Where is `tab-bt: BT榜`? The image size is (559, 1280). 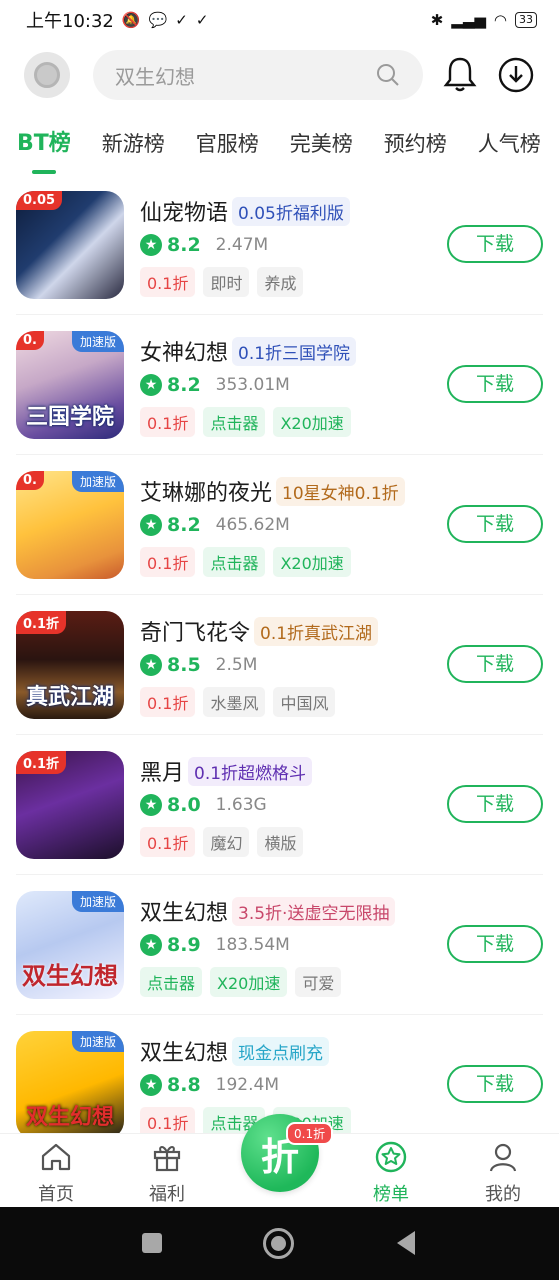
tab-bt: BT榜 is located at coordinates (44, 147).